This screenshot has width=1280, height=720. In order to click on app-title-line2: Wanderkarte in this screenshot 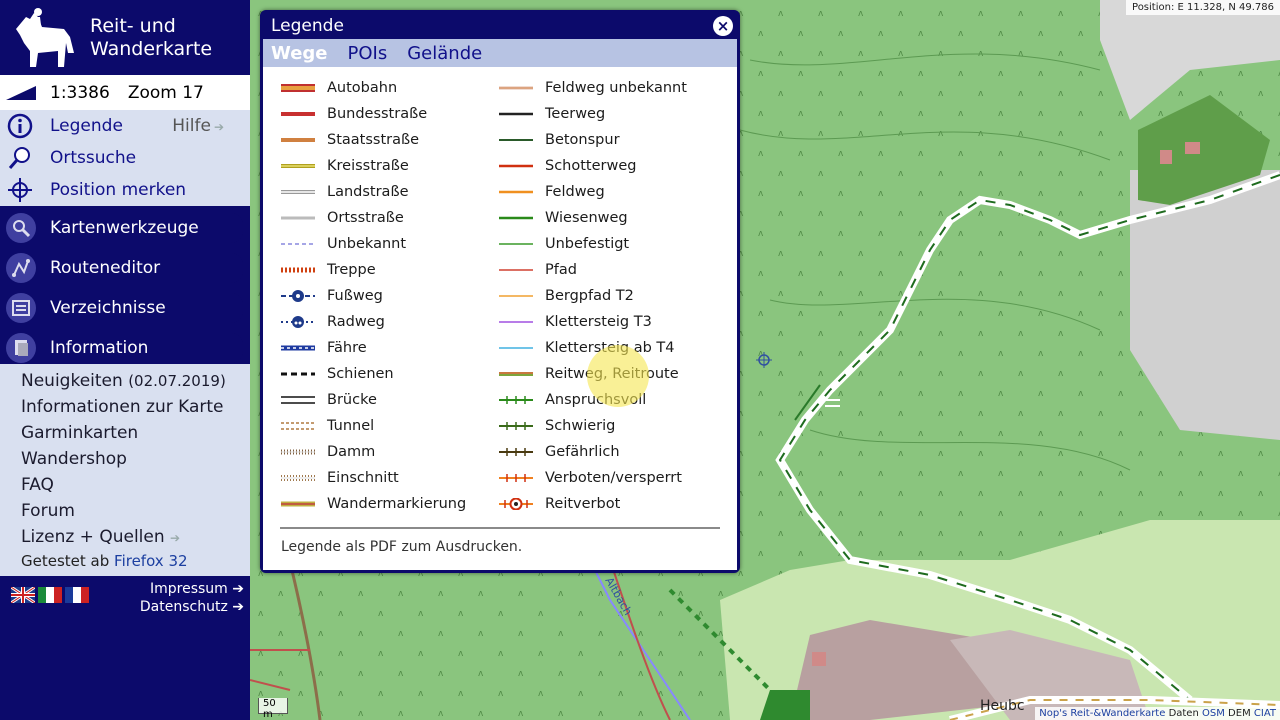, I will do `click(151, 48)`.